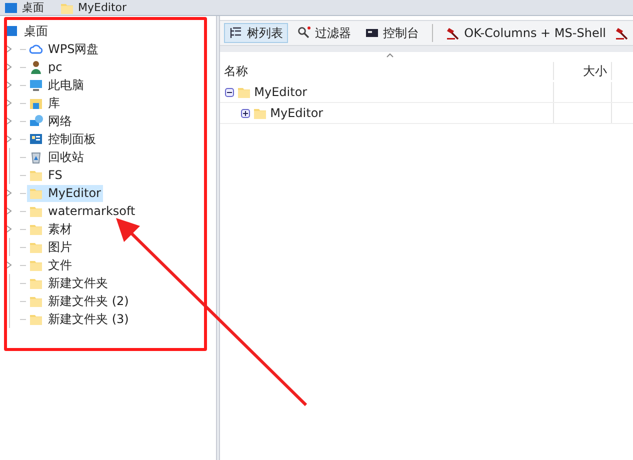 This screenshot has height=460, width=633. Describe the element at coordinates (11, 7) in the screenshot. I see `desktop-icon` at that location.